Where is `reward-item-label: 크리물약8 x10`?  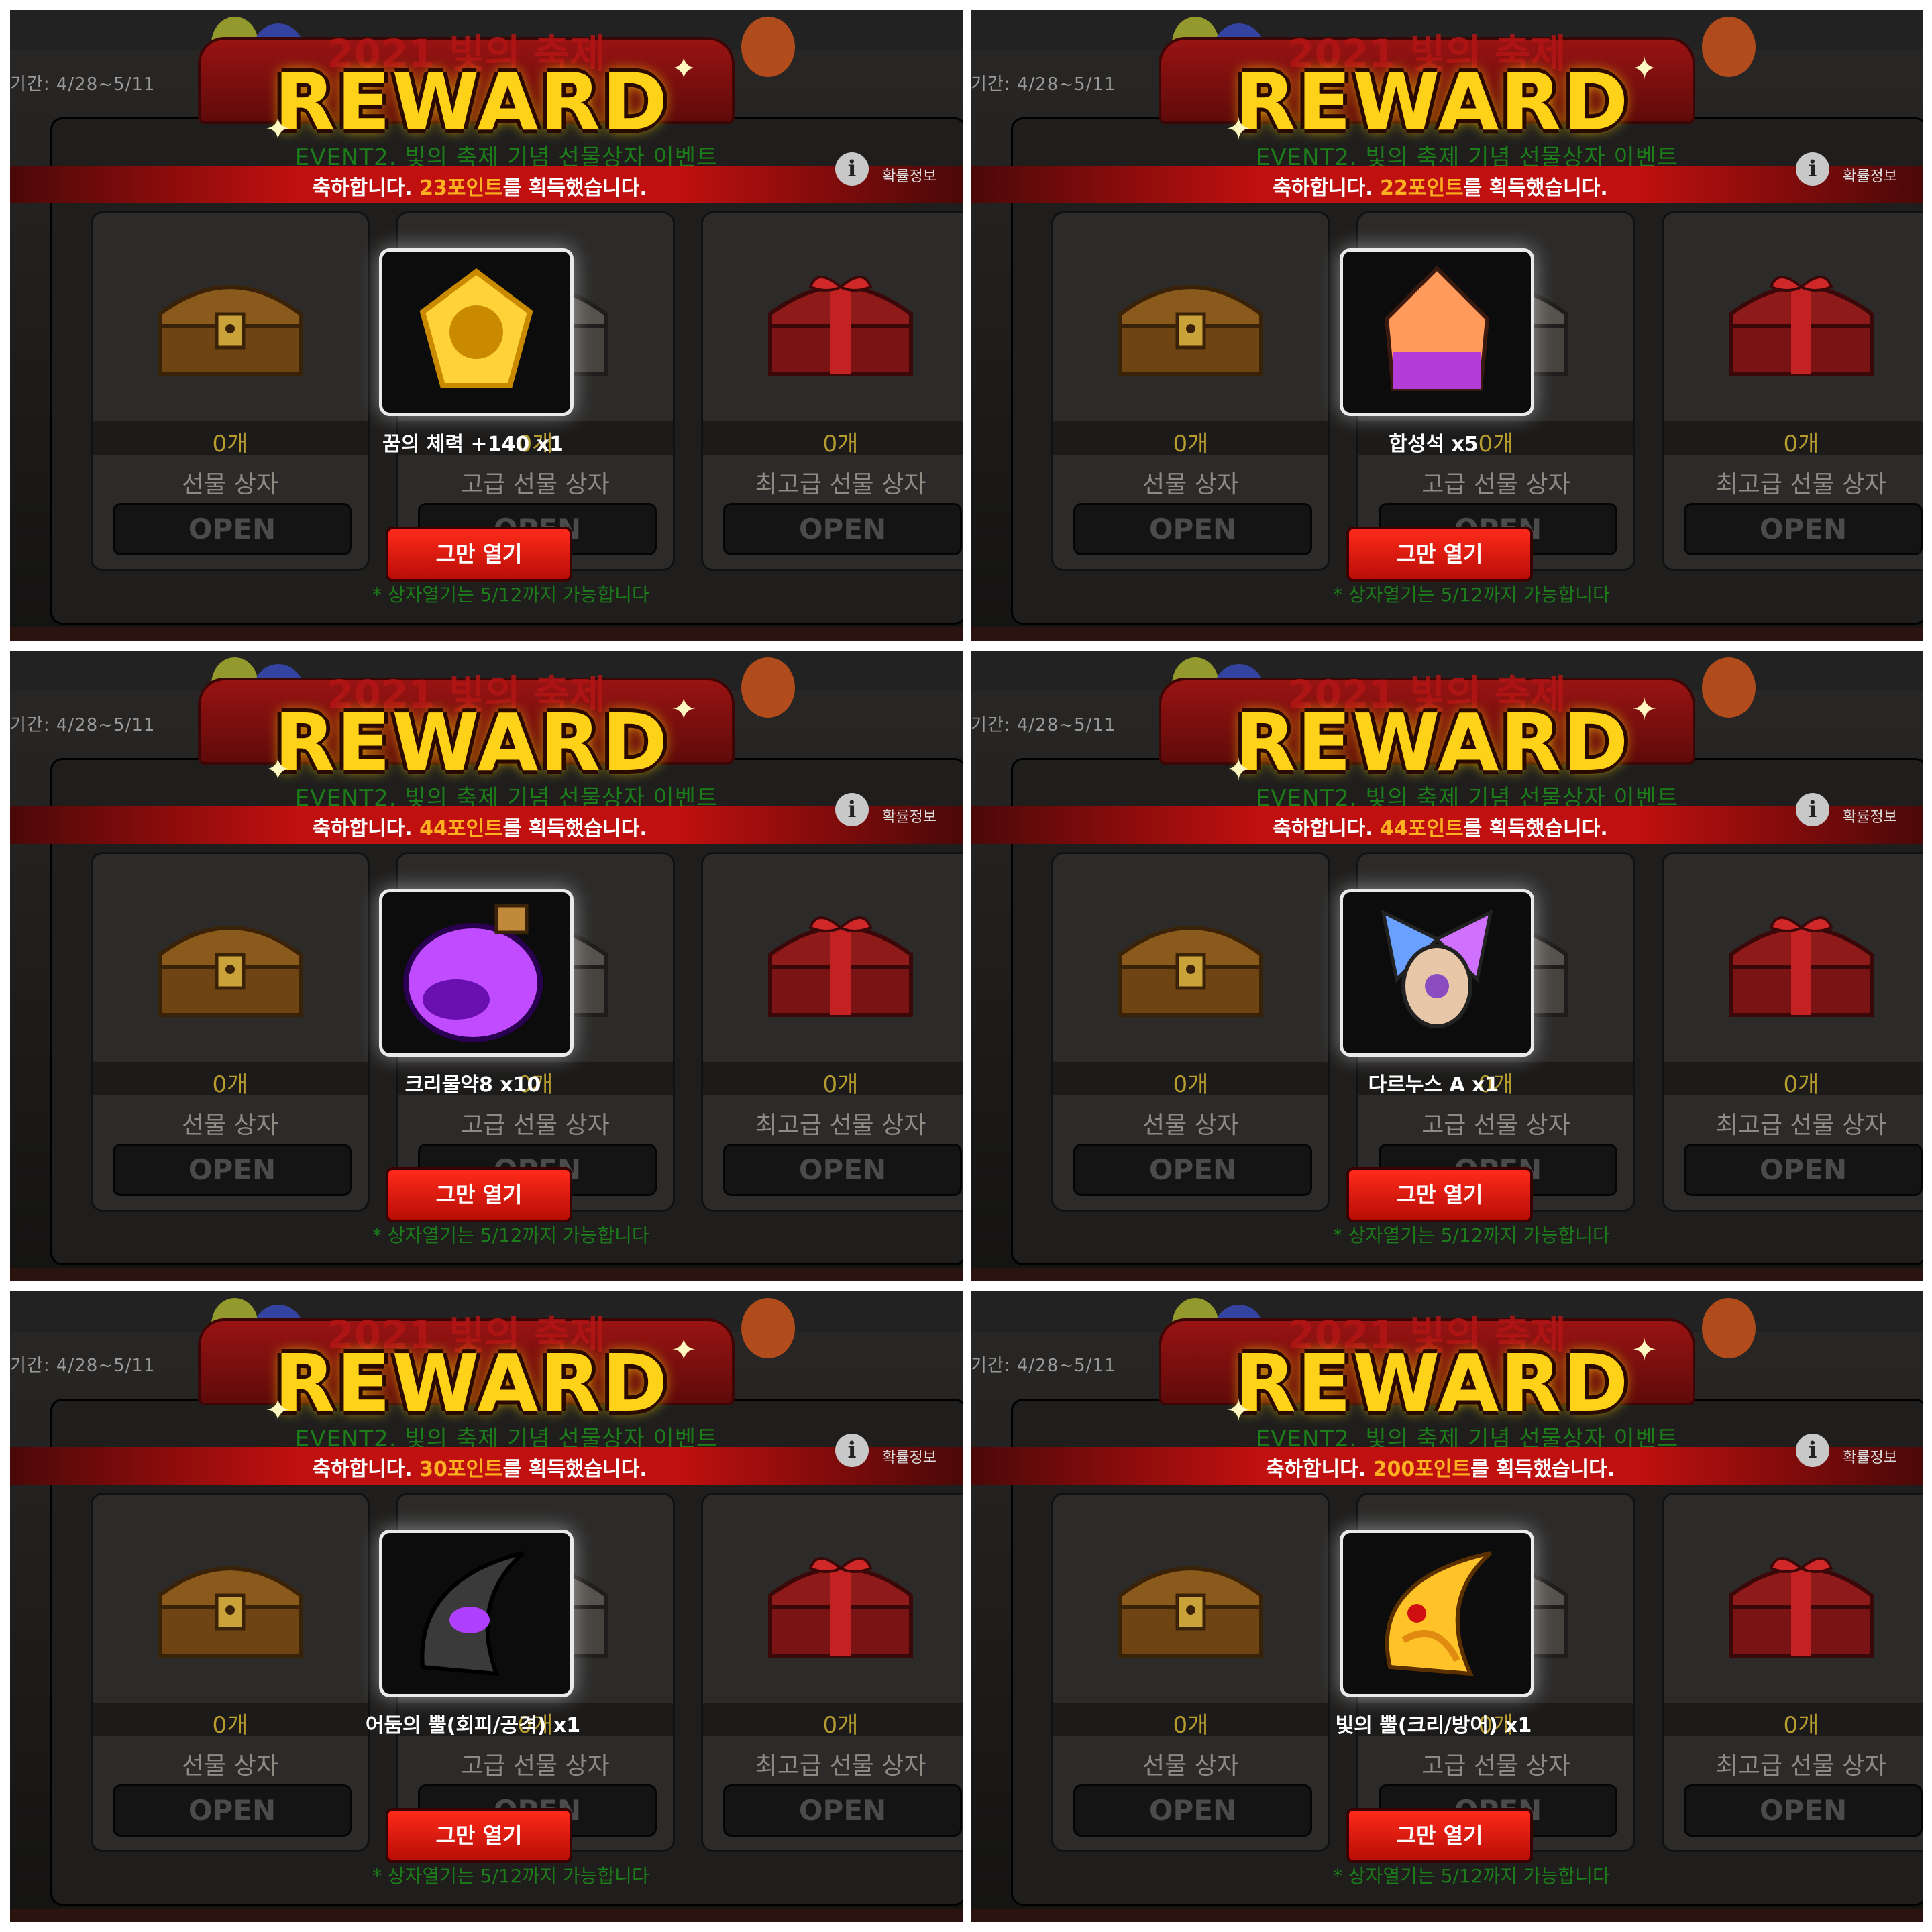 reward-item-label: 크리물약8 x10 is located at coordinates (473, 1085).